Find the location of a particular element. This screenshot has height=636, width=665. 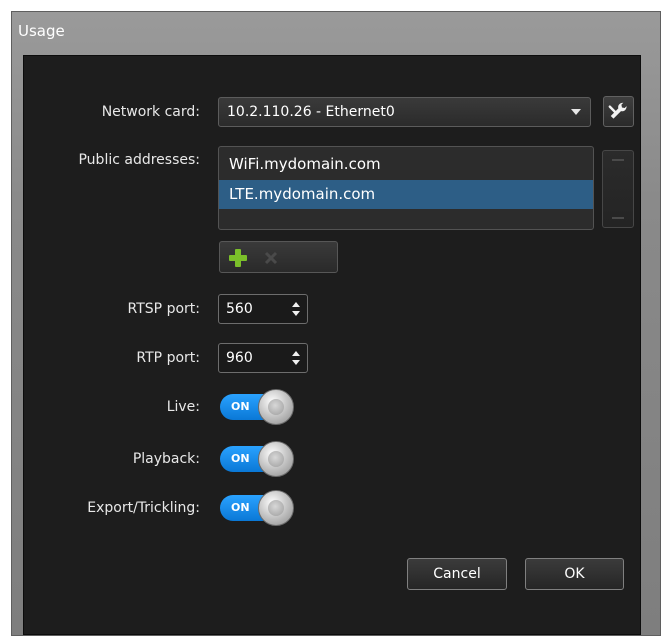

network-card-combo: 10.2.110.26 - Ethernet0 is located at coordinates (404, 112).